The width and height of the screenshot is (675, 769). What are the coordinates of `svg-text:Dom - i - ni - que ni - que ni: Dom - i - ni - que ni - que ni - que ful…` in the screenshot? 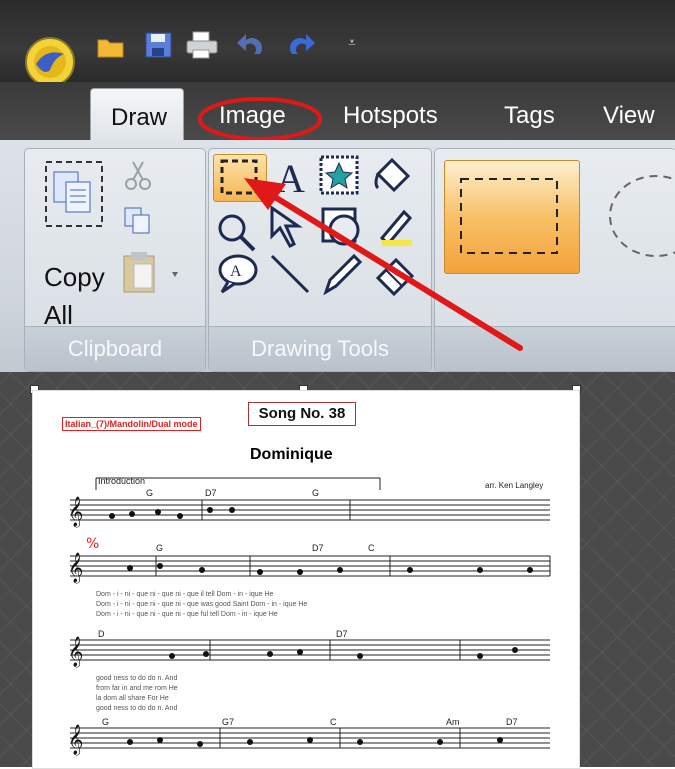 It's located at (187, 614).